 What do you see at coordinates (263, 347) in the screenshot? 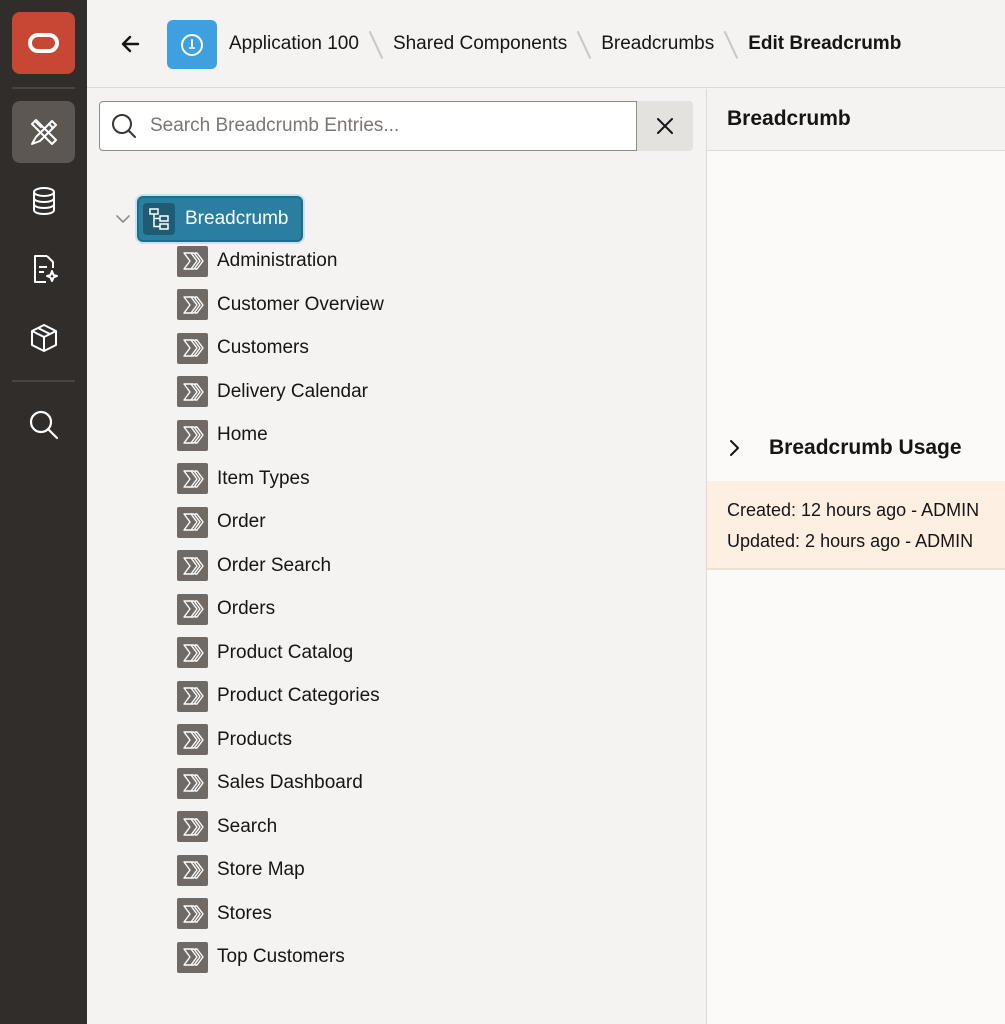
I see `tree-entry-label: Customers` at bounding box center [263, 347].